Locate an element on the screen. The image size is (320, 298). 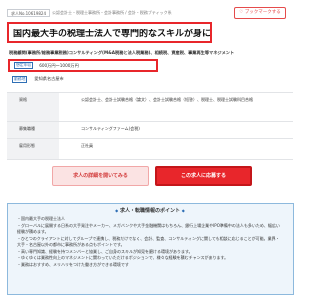
points-title: ◆ 求人・転職情報のポイント ◆ is located at coordinates (150, 210).